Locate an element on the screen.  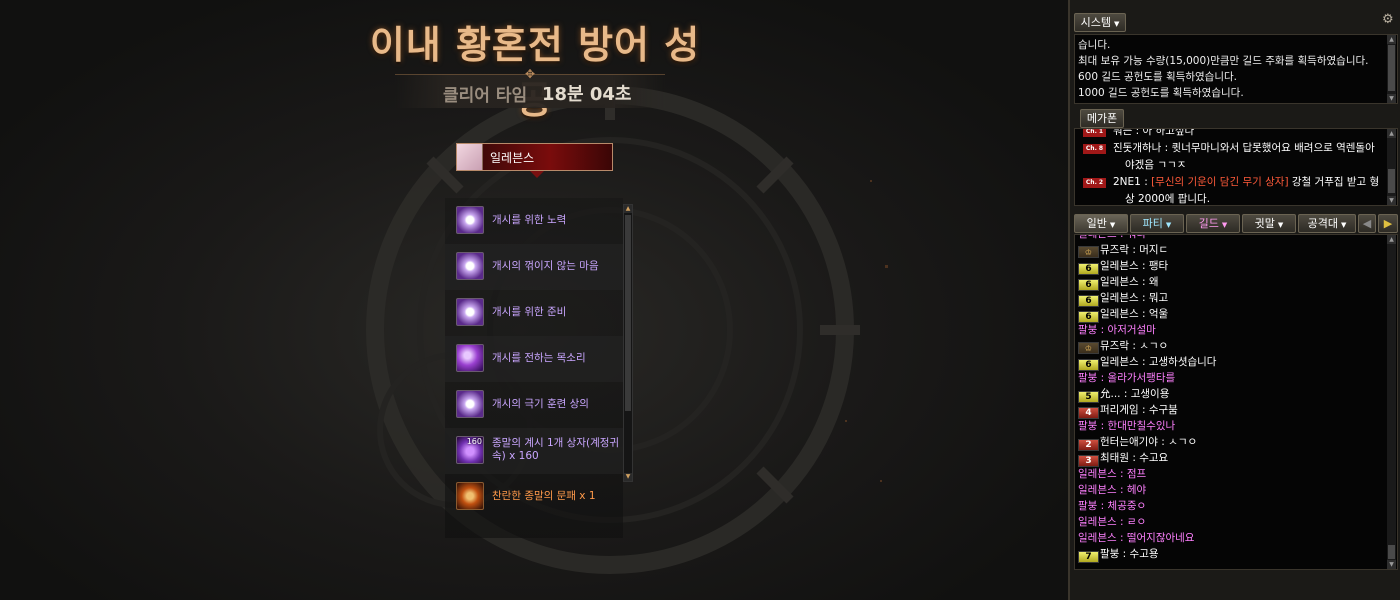
tab-raid: 공격대 ▼ is located at coordinates (1327, 223).